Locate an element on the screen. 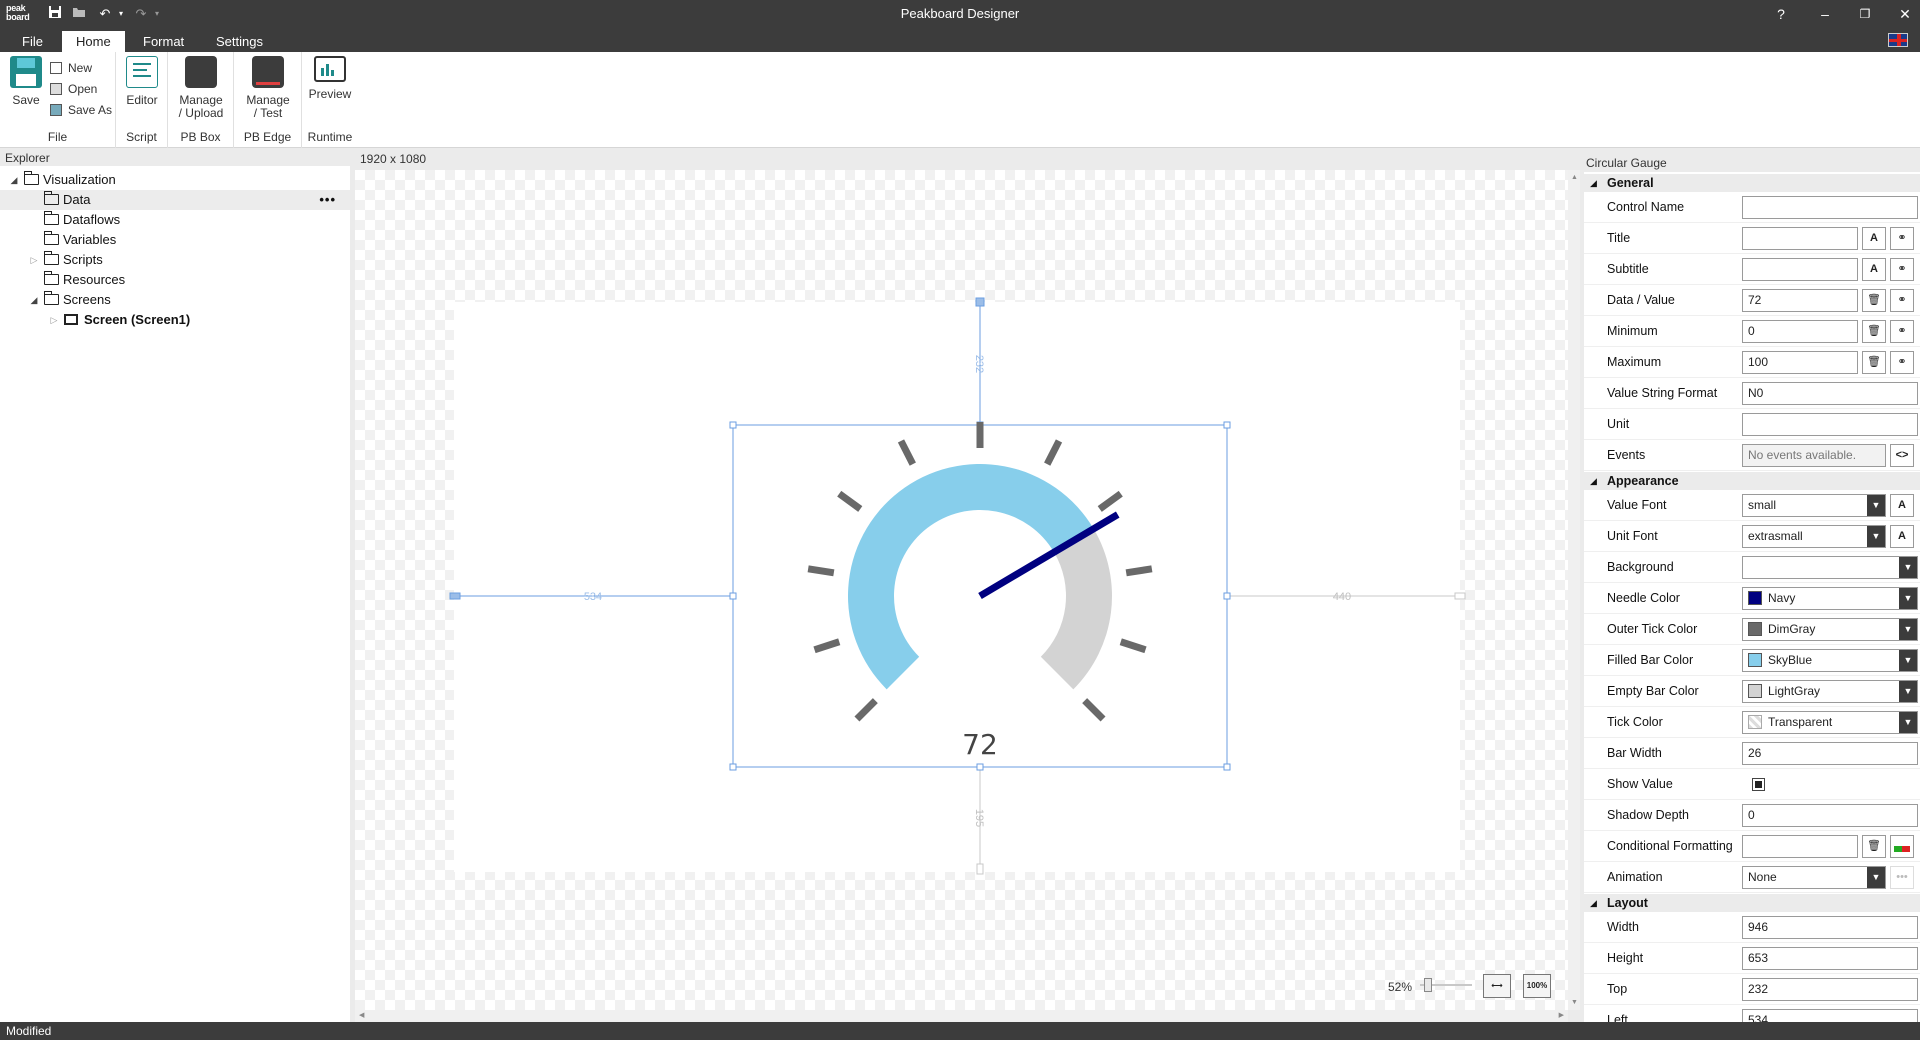  preview-button: Preview is located at coordinates (330, 78).